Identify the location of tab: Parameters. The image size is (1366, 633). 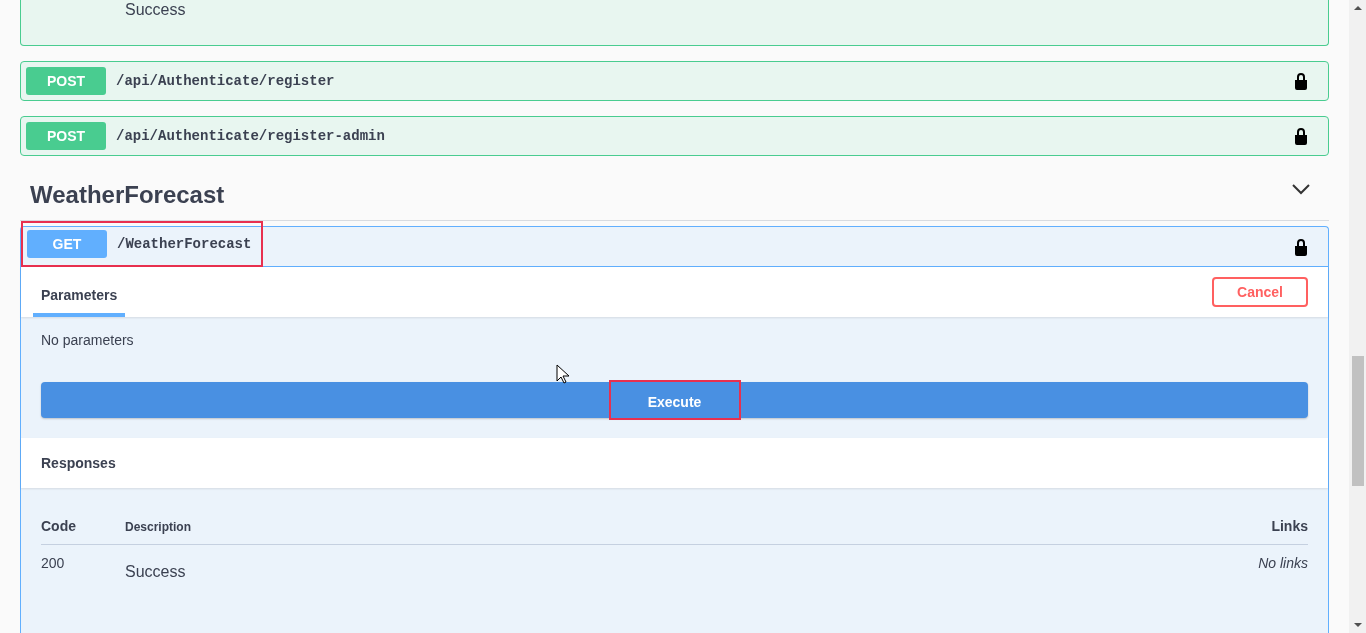
(79, 295).